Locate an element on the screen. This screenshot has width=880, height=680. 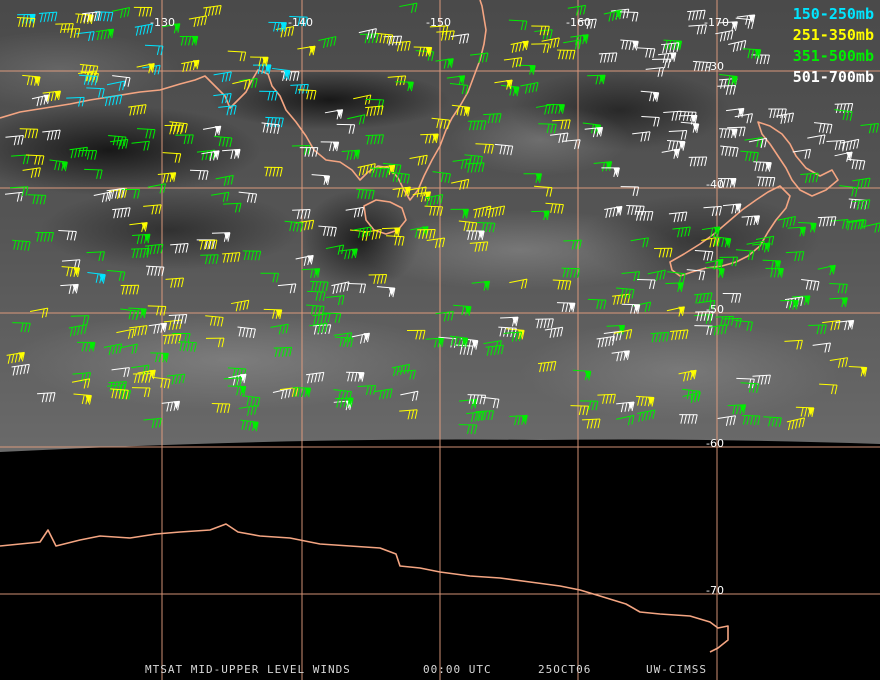
legend-item-351-500: 351-500mb is located at coordinates (833, 56).